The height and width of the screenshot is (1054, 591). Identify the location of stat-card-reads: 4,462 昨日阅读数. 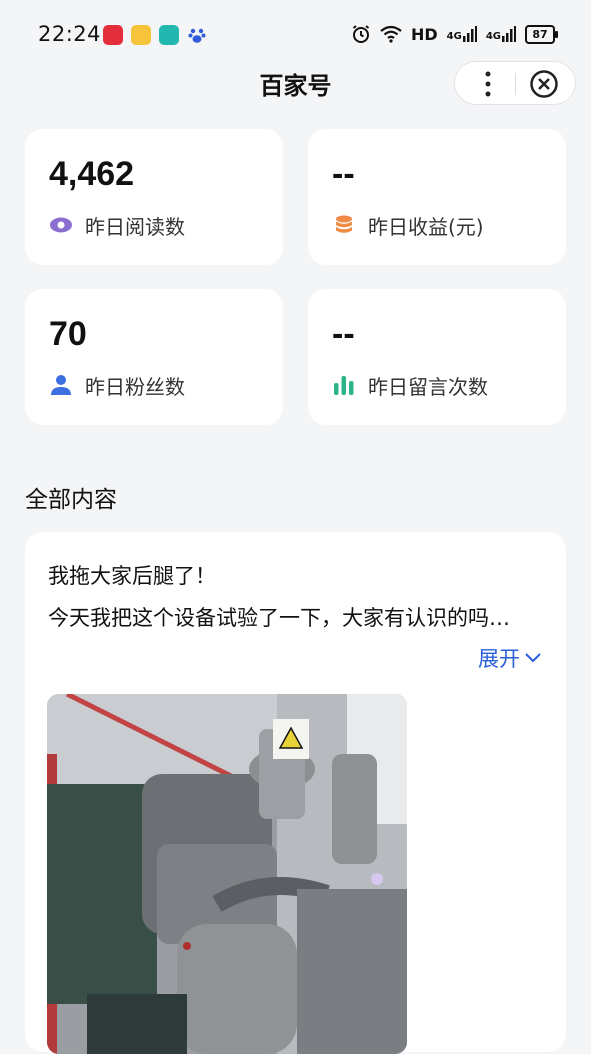
(154, 197).